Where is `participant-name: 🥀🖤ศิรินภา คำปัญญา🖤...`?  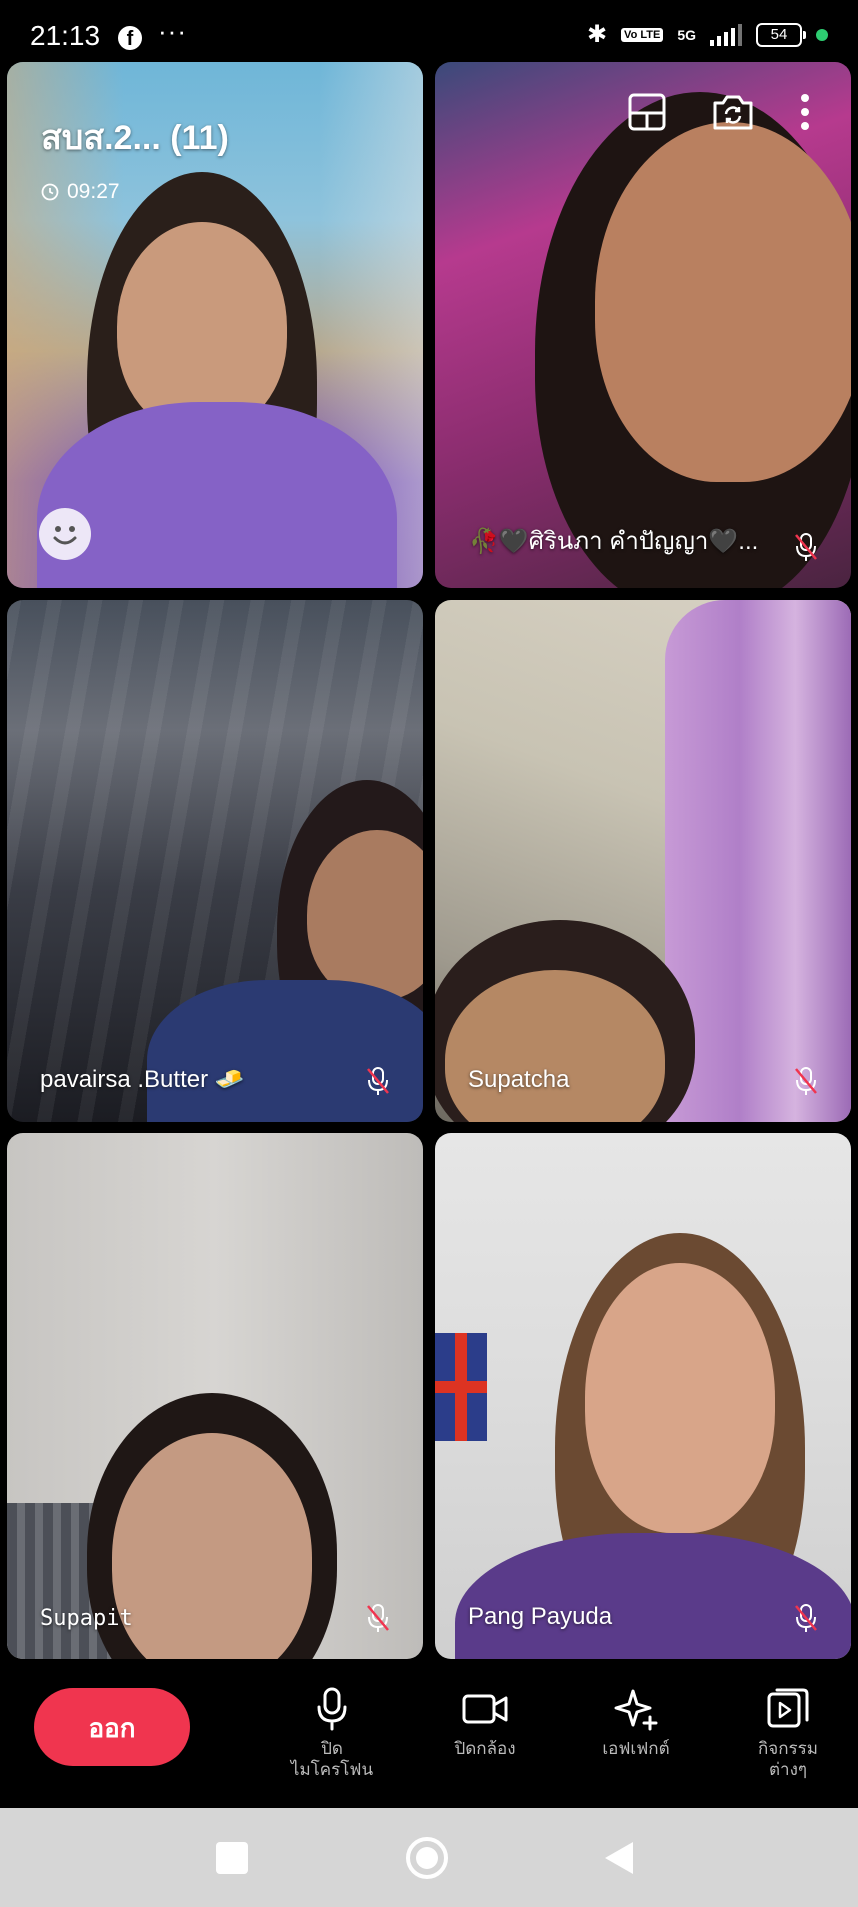
participant-name: 🥀🖤ศิรินภา คำปัญญา🖤... is located at coordinates (614, 541).